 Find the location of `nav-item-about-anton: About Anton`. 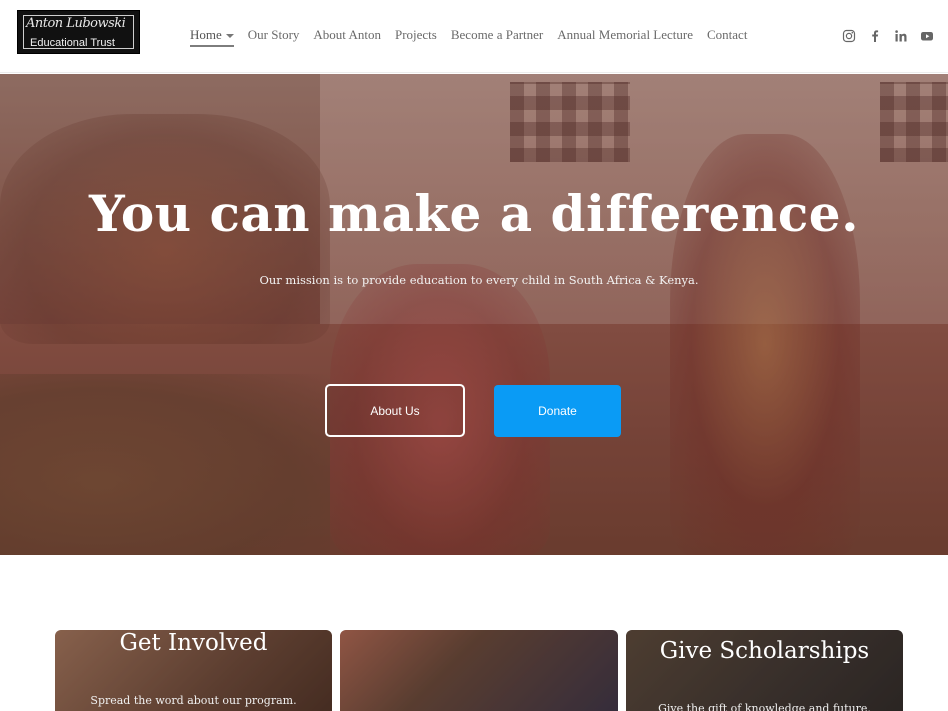

nav-item-about-anton: About Anton is located at coordinates (347, 37).